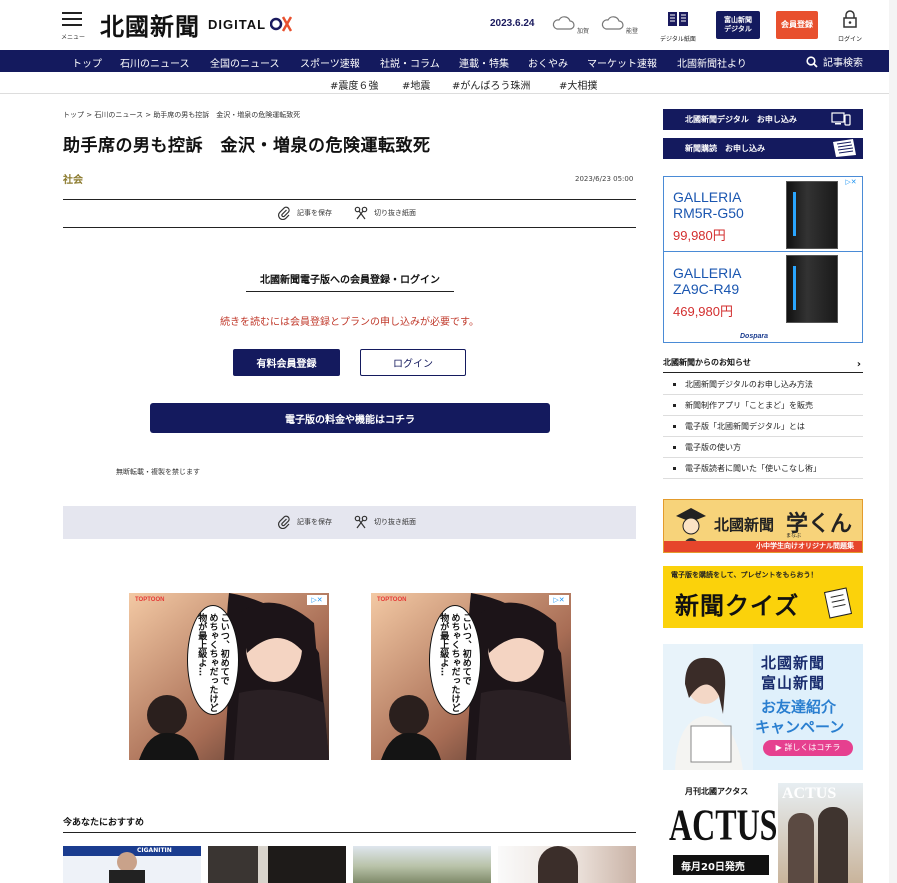 Image resolution: width=897 pixels, height=883 pixels. What do you see at coordinates (763, 597) in the screenshot?
I see `quiz-banner: 電子版を購読をして、プレゼントをもらおう！ 新聞クイズ` at bounding box center [763, 597].